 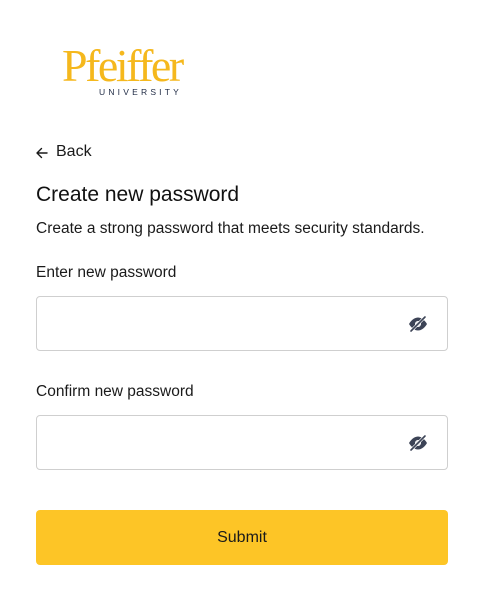 What do you see at coordinates (42, 152) in the screenshot?
I see `arrow-left-icon` at bounding box center [42, 152].